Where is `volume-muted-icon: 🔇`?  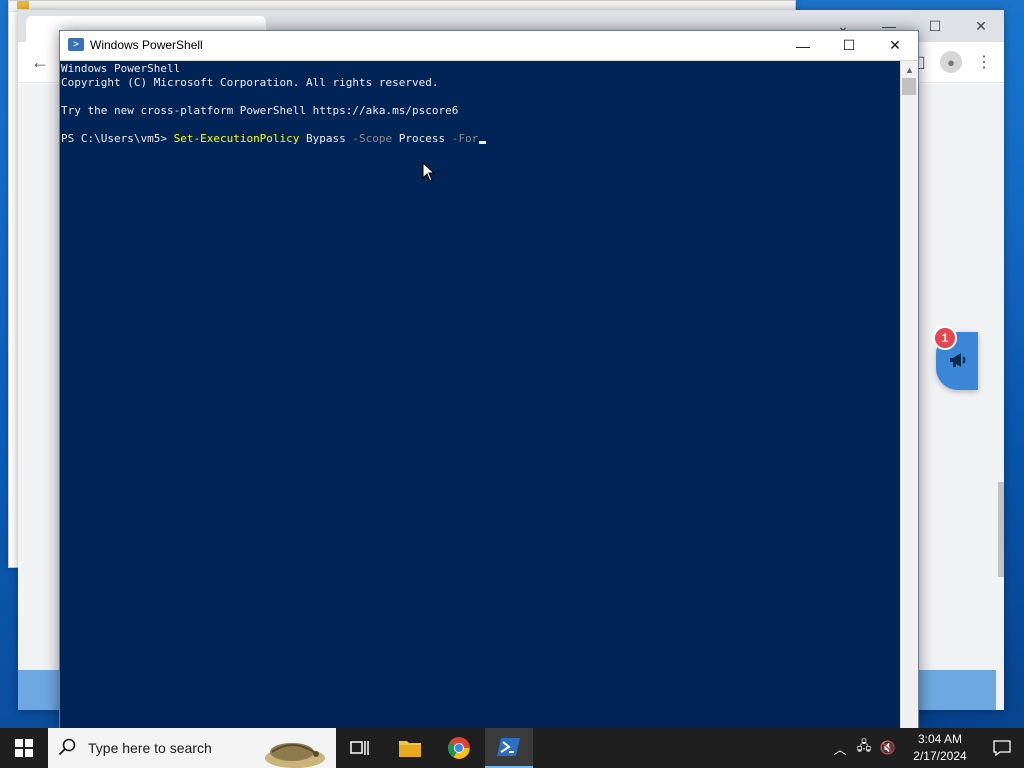
volume-muted-icon: 🔇 is located at coordinates (888, 748).